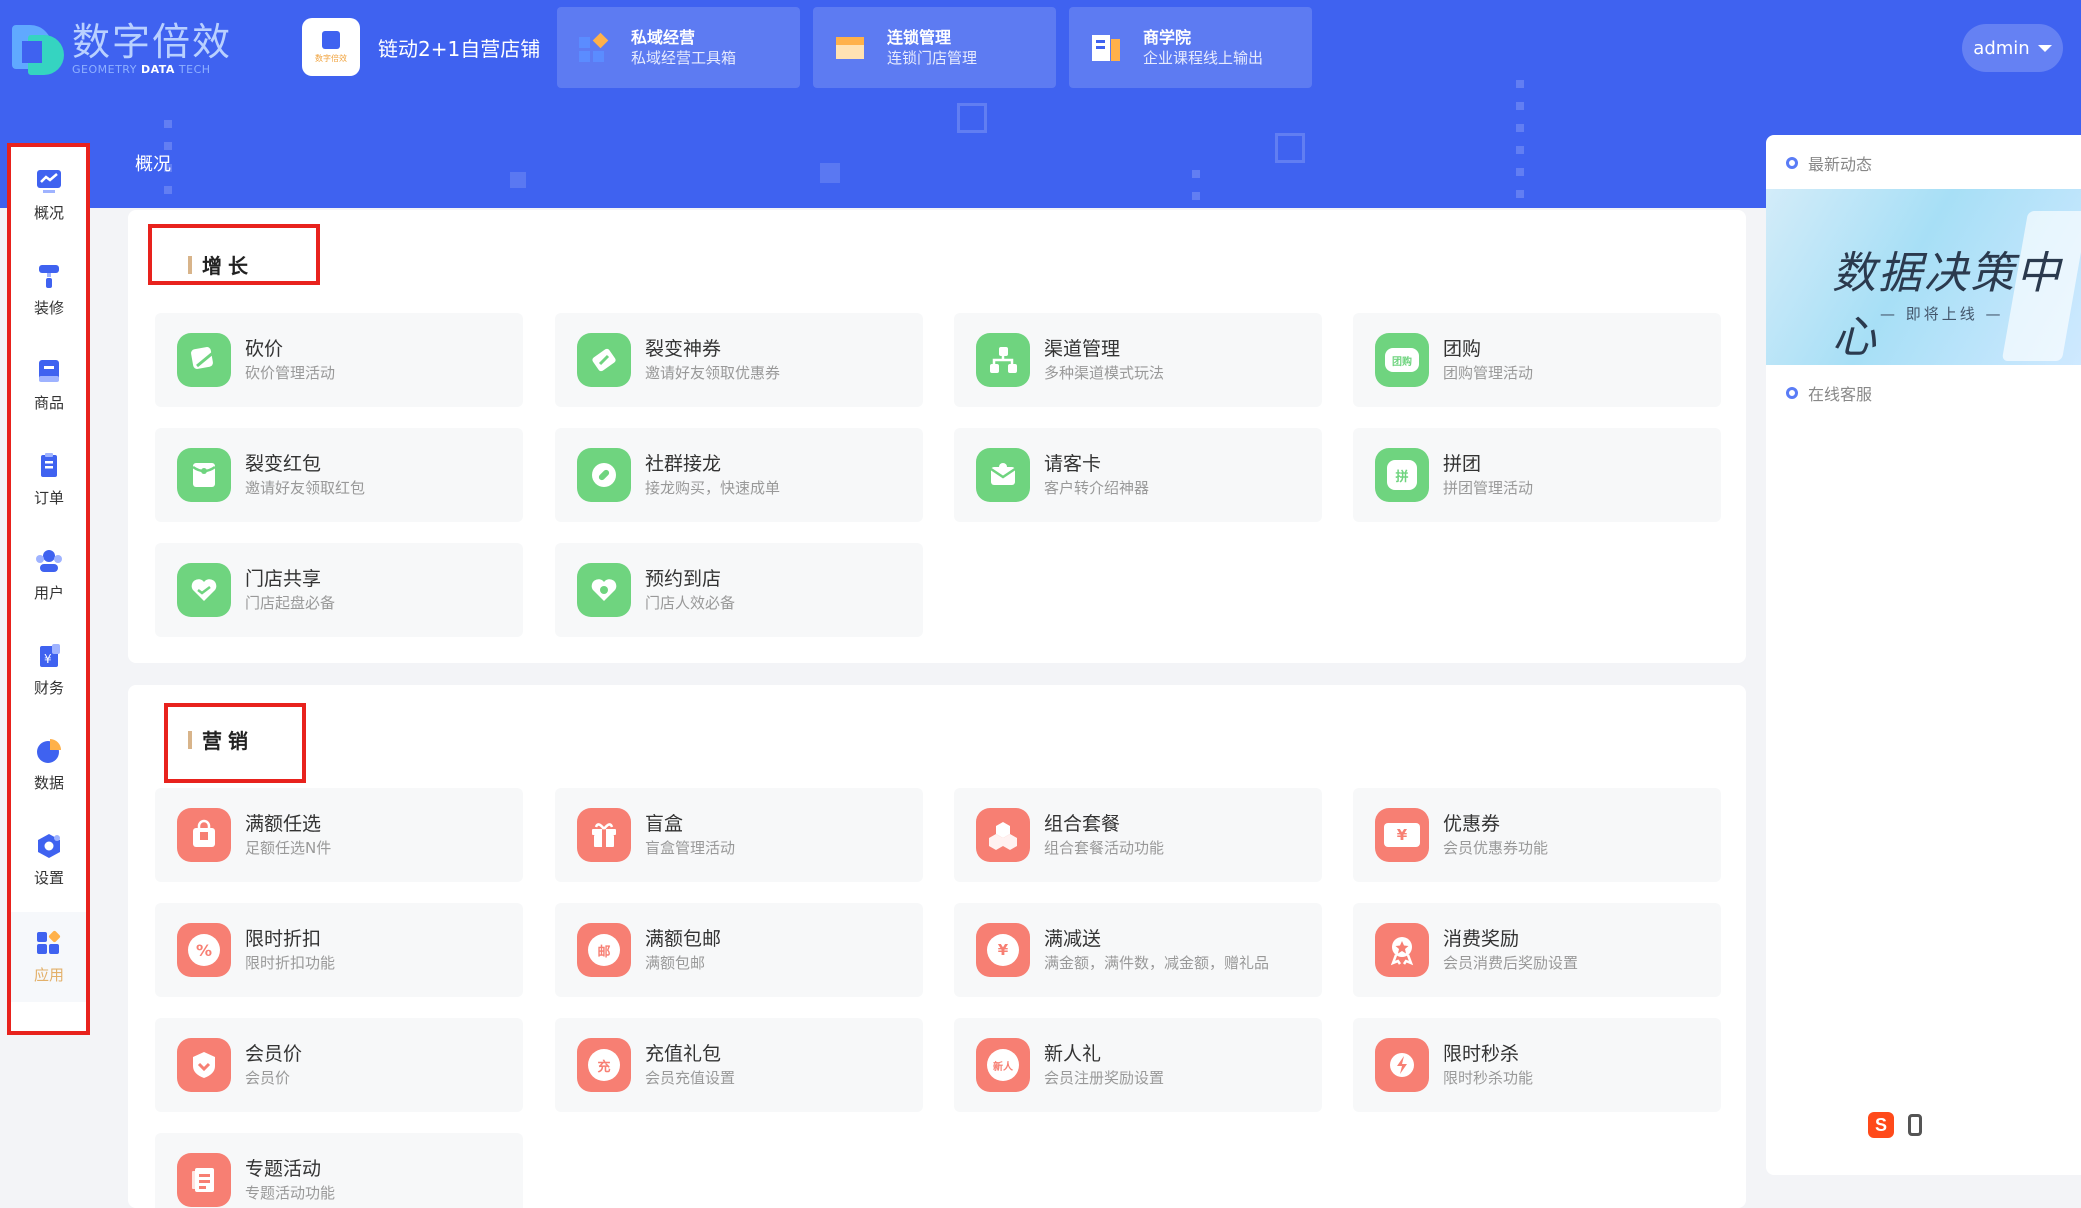  I want to click on card-desc: 限时秒杀功能, so click(1488, 1078).